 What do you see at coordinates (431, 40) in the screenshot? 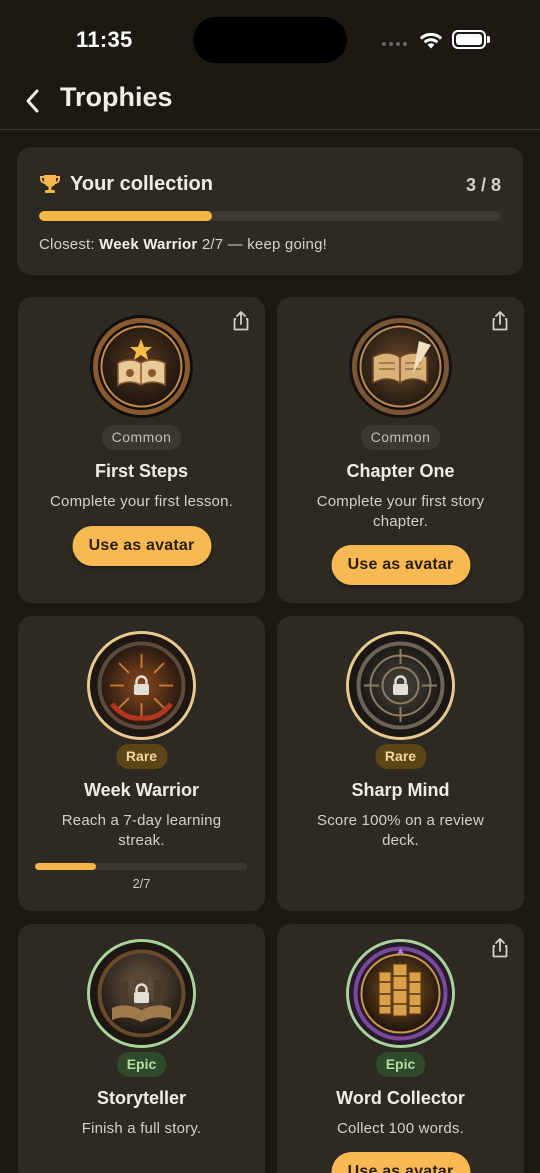
I see `wifi-icon` at bounding box center [431, 40].